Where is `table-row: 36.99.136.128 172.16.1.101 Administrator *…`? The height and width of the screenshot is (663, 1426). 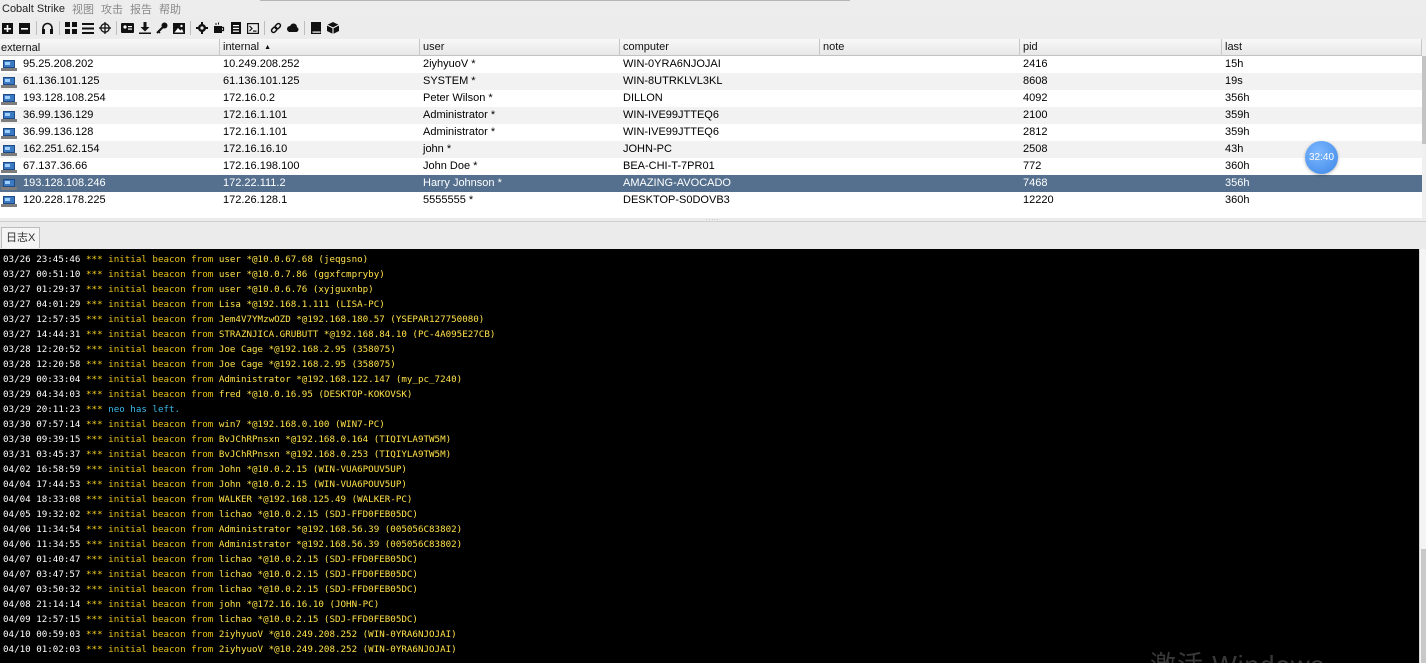 table-row: 36.99.136.128 172.16.1.101 Administrator *… is located at coordinates (711, 132).